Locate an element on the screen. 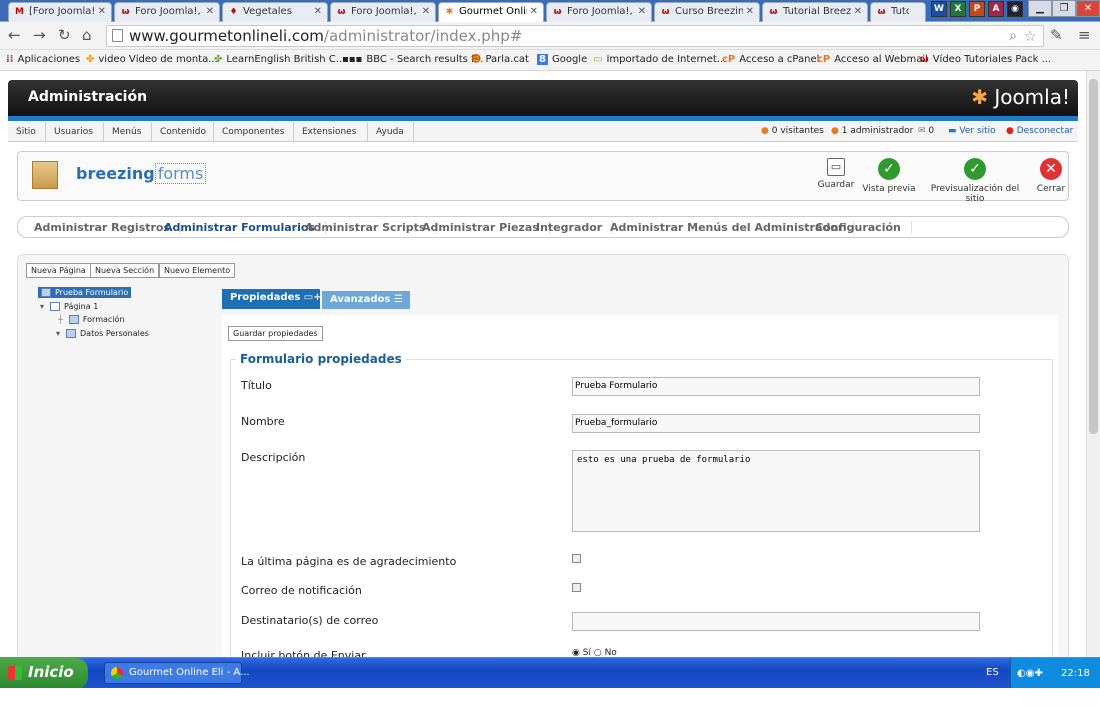  destinatarios-field is located at coordinates (776, 621).